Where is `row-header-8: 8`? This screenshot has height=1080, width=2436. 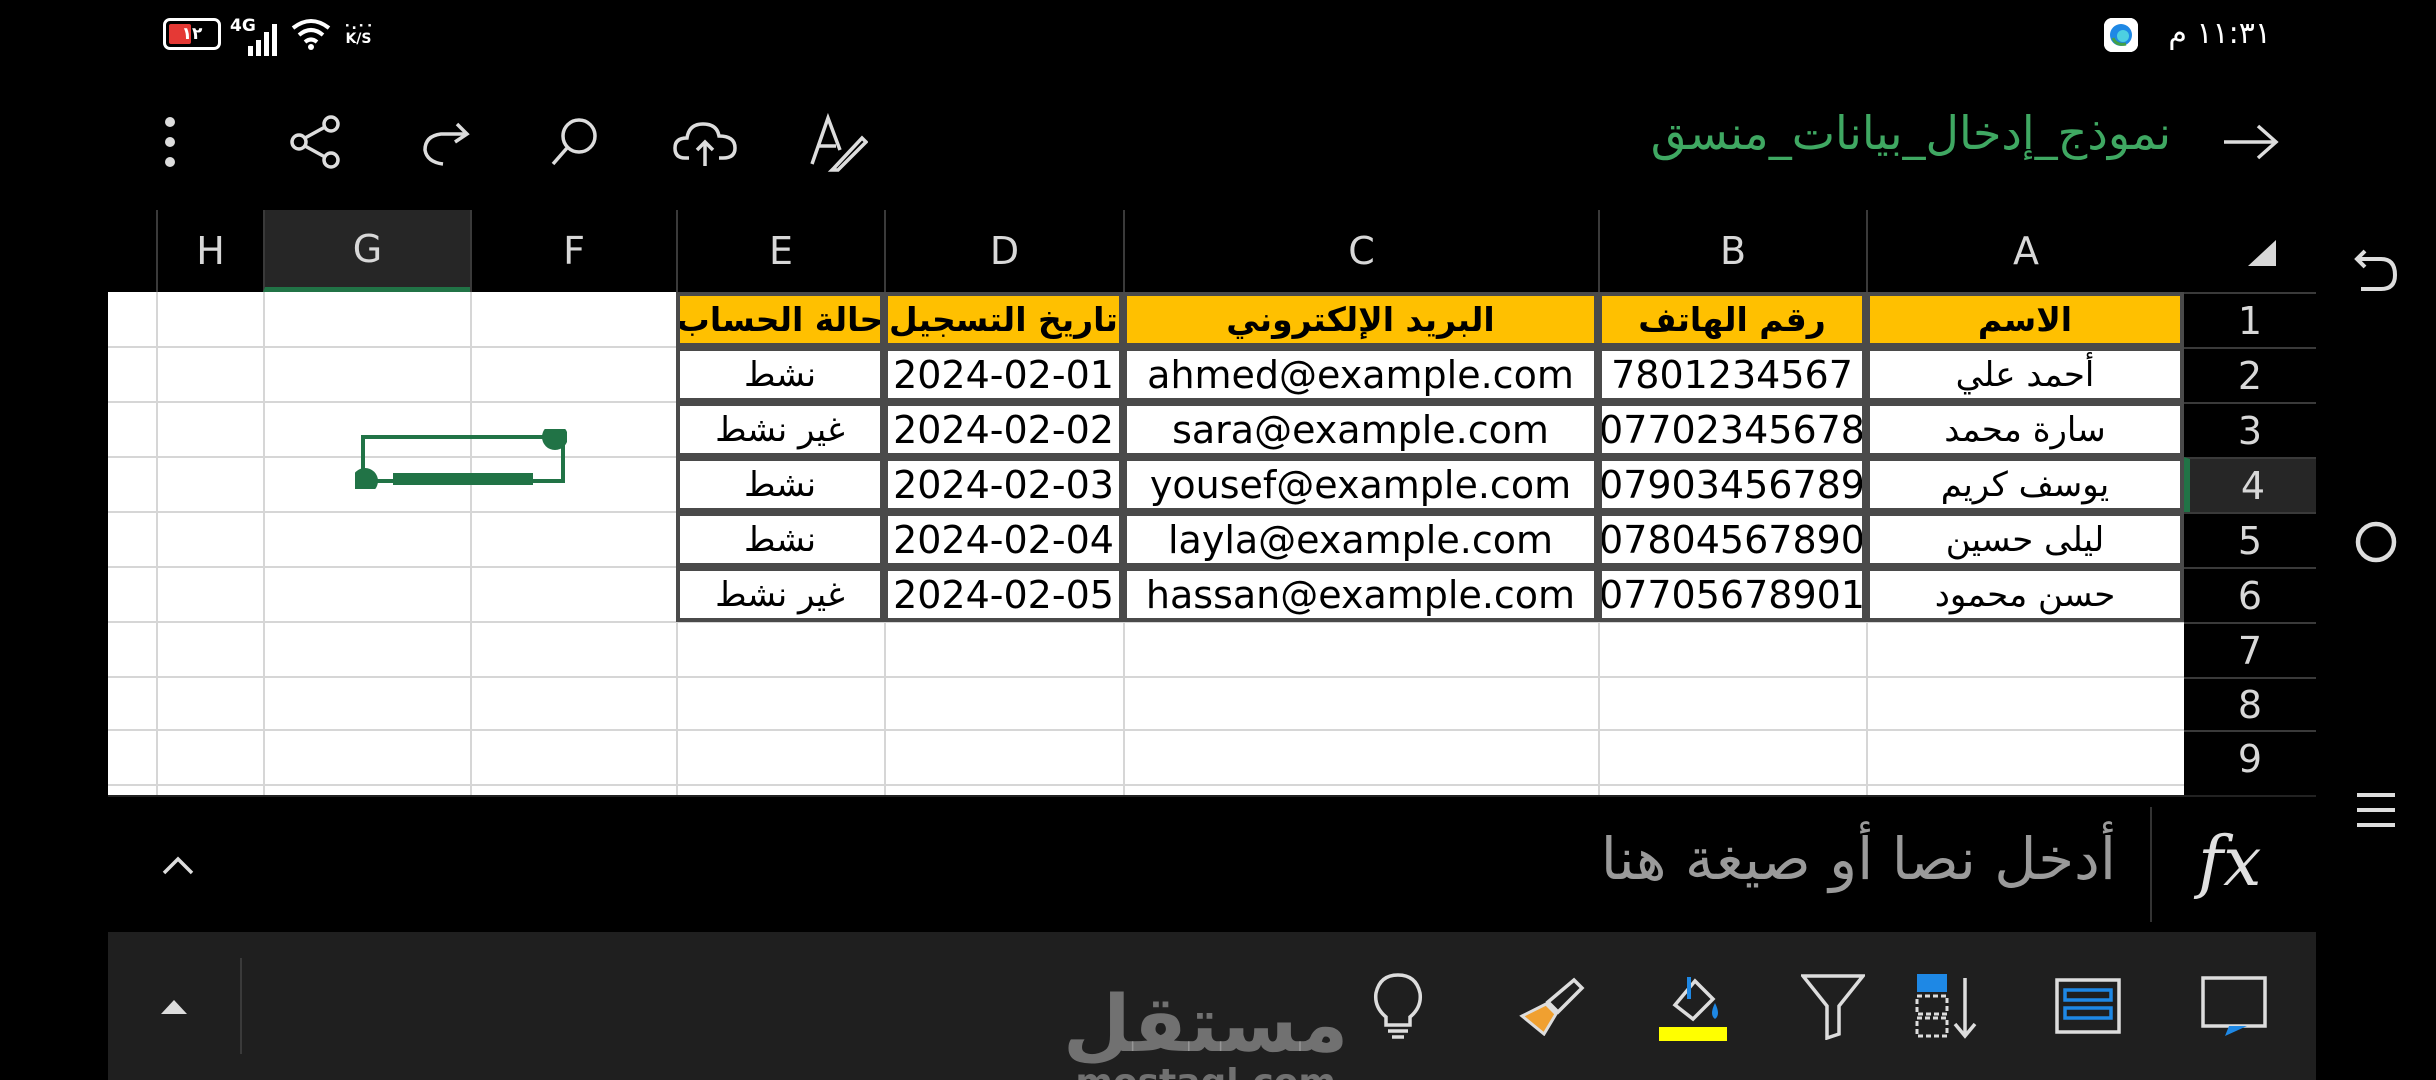
row-header-8: 8 is located at coordinates (2250, 703).